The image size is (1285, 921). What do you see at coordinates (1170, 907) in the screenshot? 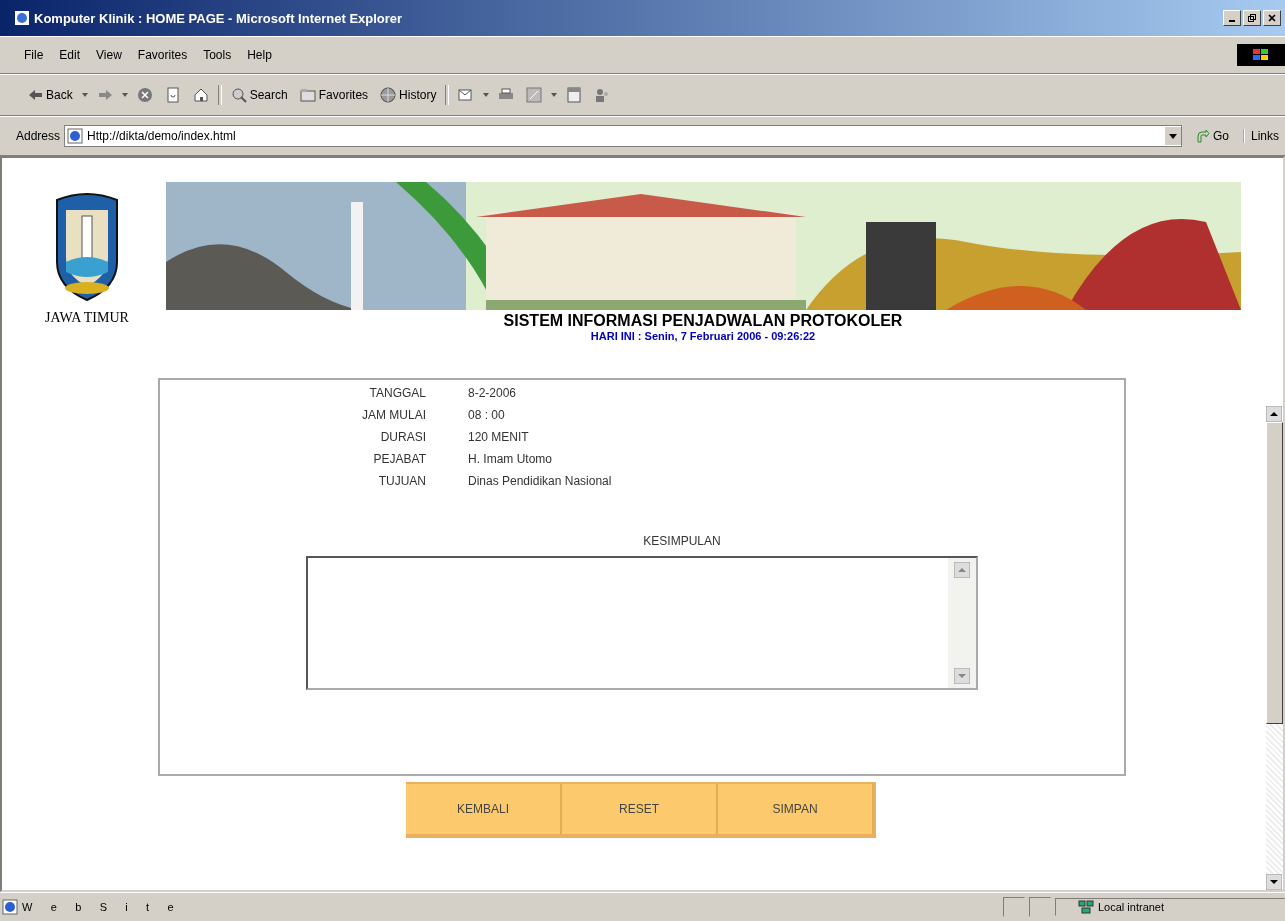
I see `zone-indicator: Local intranet` at bounding box center [1170, 907].